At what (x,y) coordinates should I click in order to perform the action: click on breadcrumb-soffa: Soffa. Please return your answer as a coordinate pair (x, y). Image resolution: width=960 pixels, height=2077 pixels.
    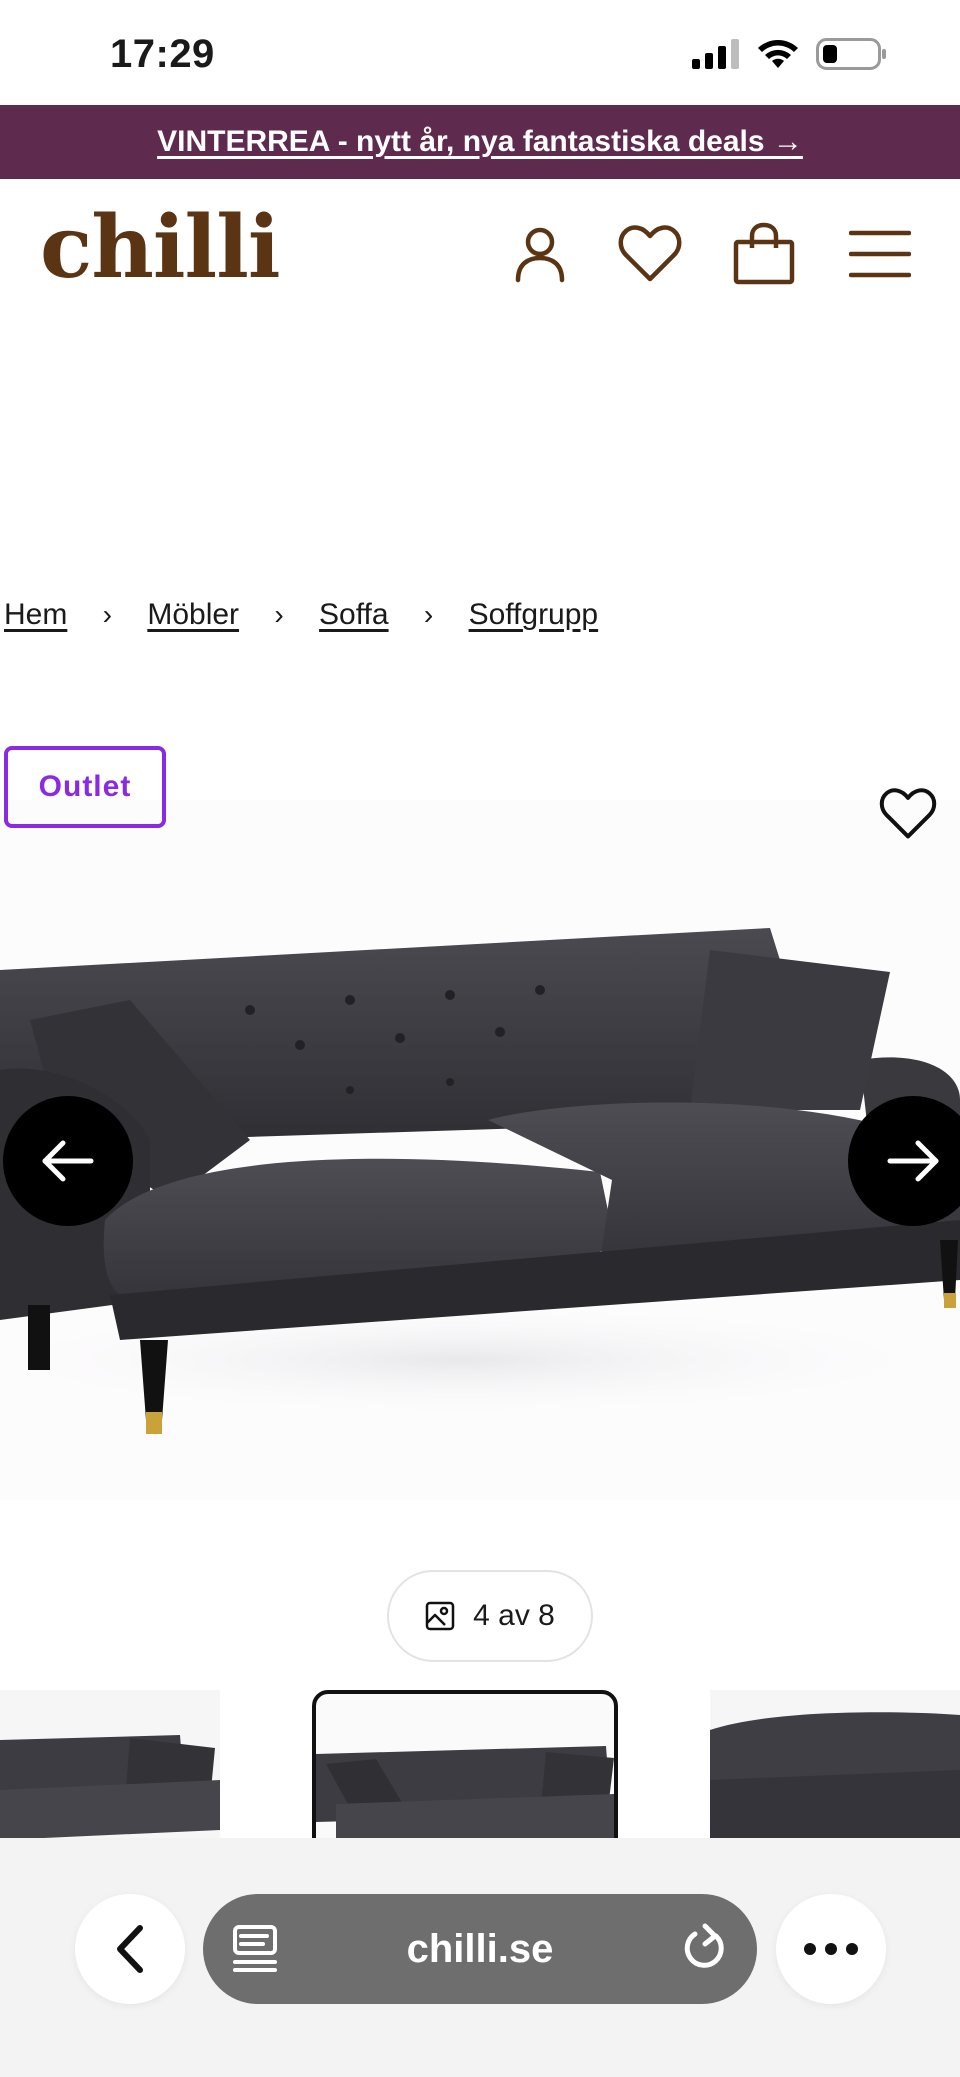
    Looking at the image, I should click on (354, 615).